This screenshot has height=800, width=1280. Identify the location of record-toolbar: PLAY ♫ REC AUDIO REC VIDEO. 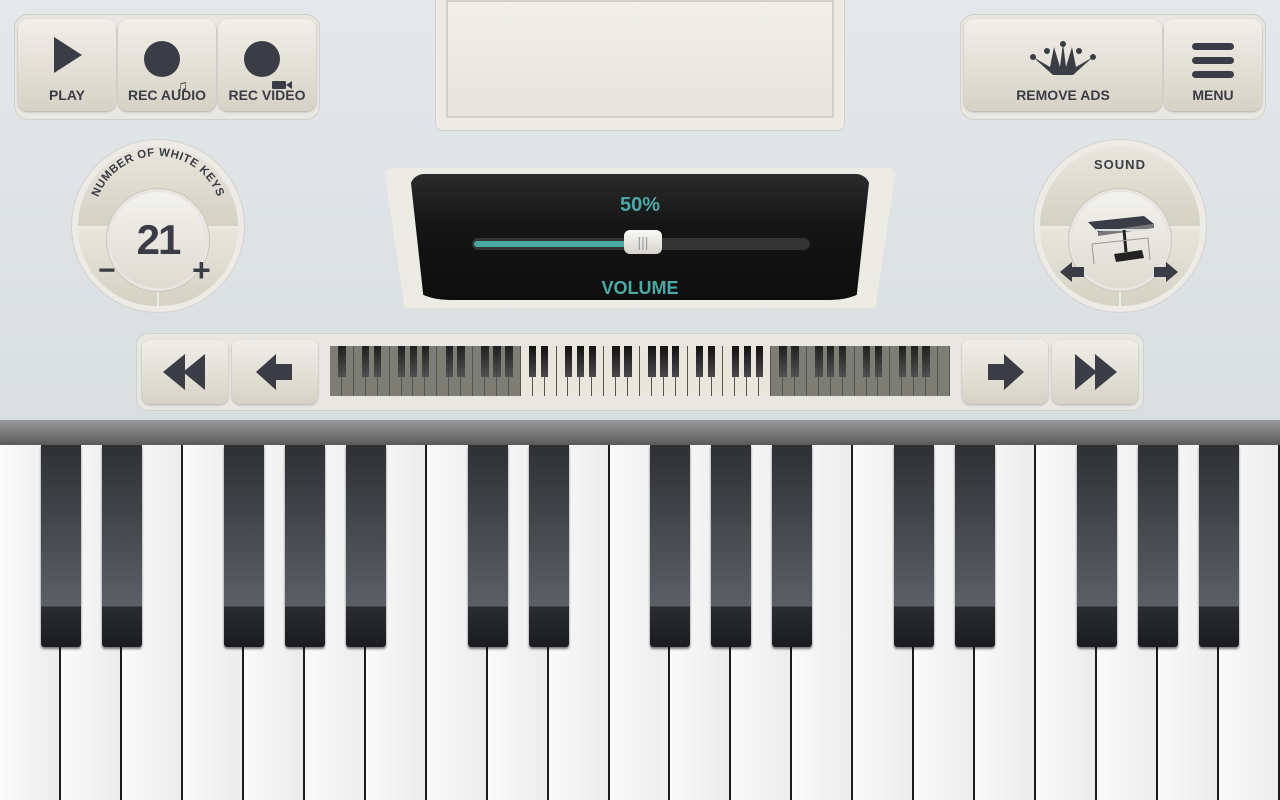
(167, 67).